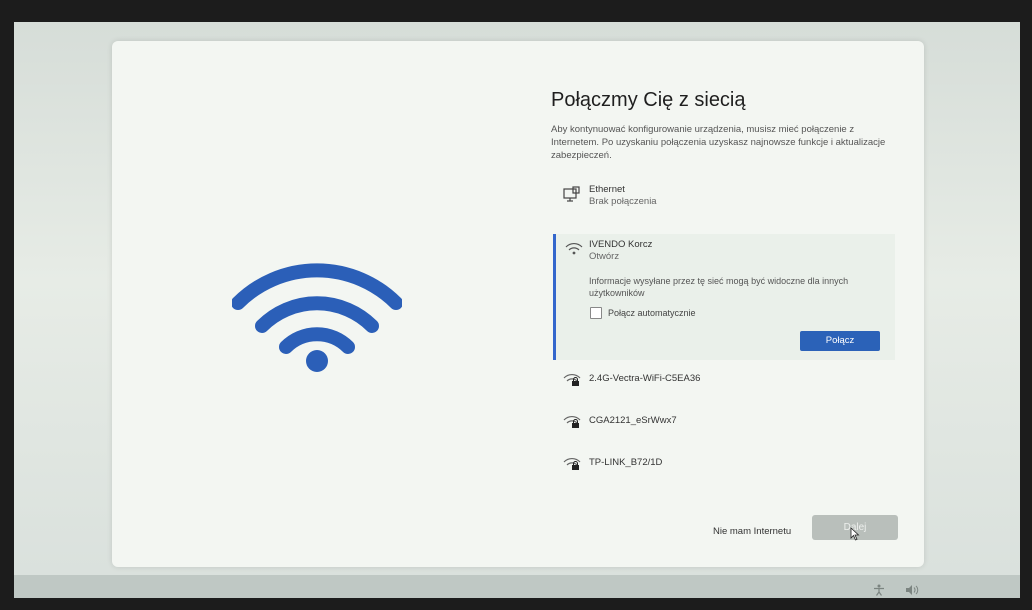 The image size is (1032, 610). Describe the element at coordinates (596, 313) in the screenshot. I see `auto-connect-checkbox` at that location.